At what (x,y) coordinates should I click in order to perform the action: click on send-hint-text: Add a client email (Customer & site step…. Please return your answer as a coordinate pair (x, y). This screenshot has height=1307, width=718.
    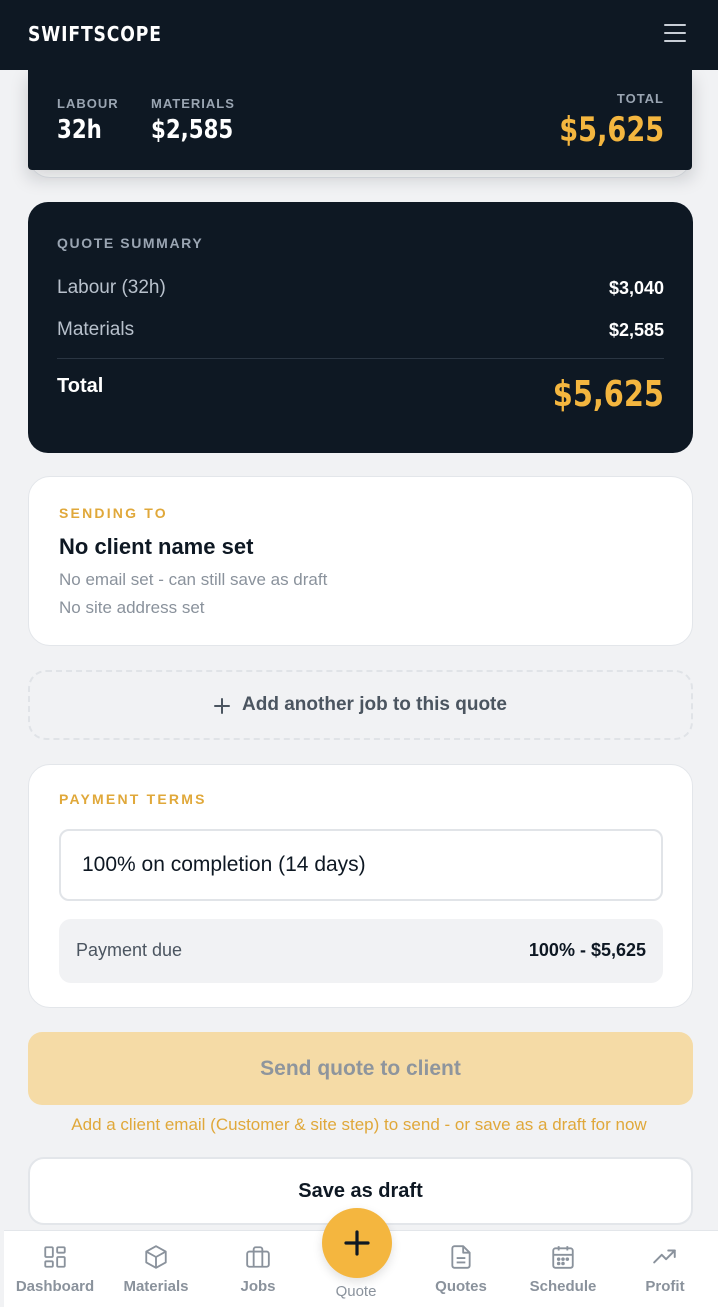
    Looking at the image, I should click on (359, 1124).